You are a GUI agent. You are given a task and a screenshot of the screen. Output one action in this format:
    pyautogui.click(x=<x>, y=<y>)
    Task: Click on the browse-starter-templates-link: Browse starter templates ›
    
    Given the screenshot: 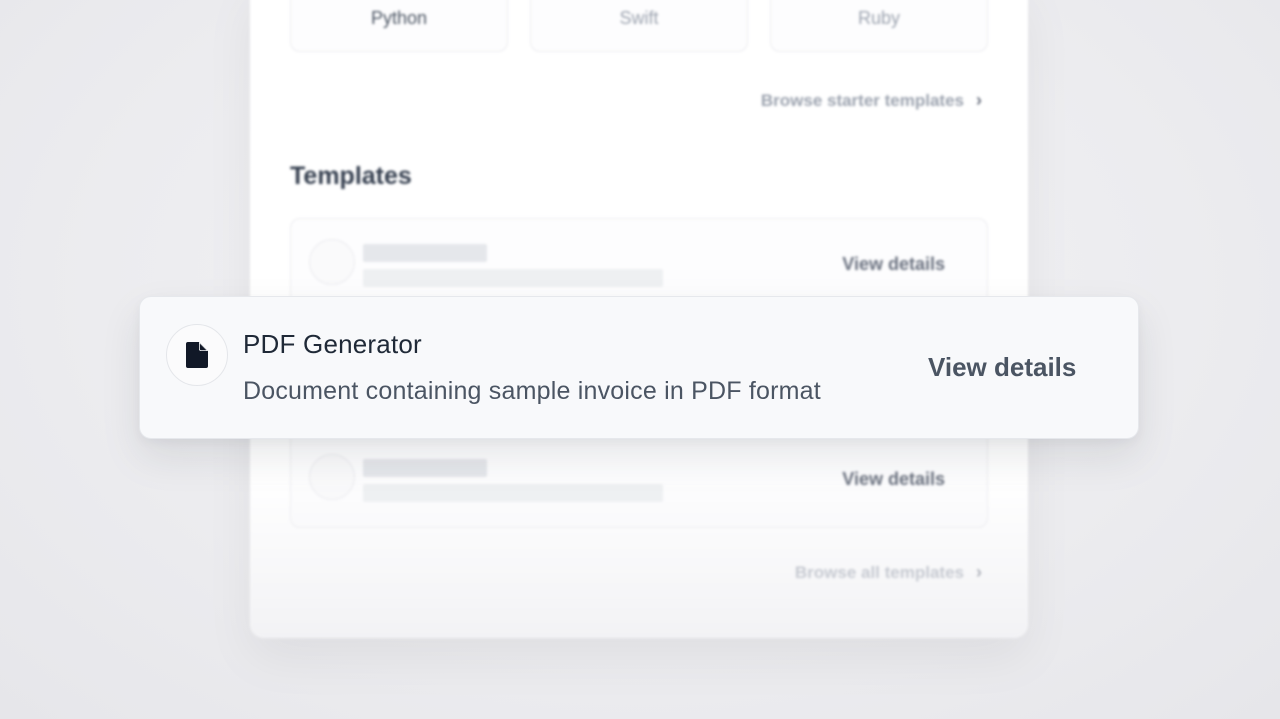 What is the action you would take?
    pyautogui.click(x=871, y=100)
    